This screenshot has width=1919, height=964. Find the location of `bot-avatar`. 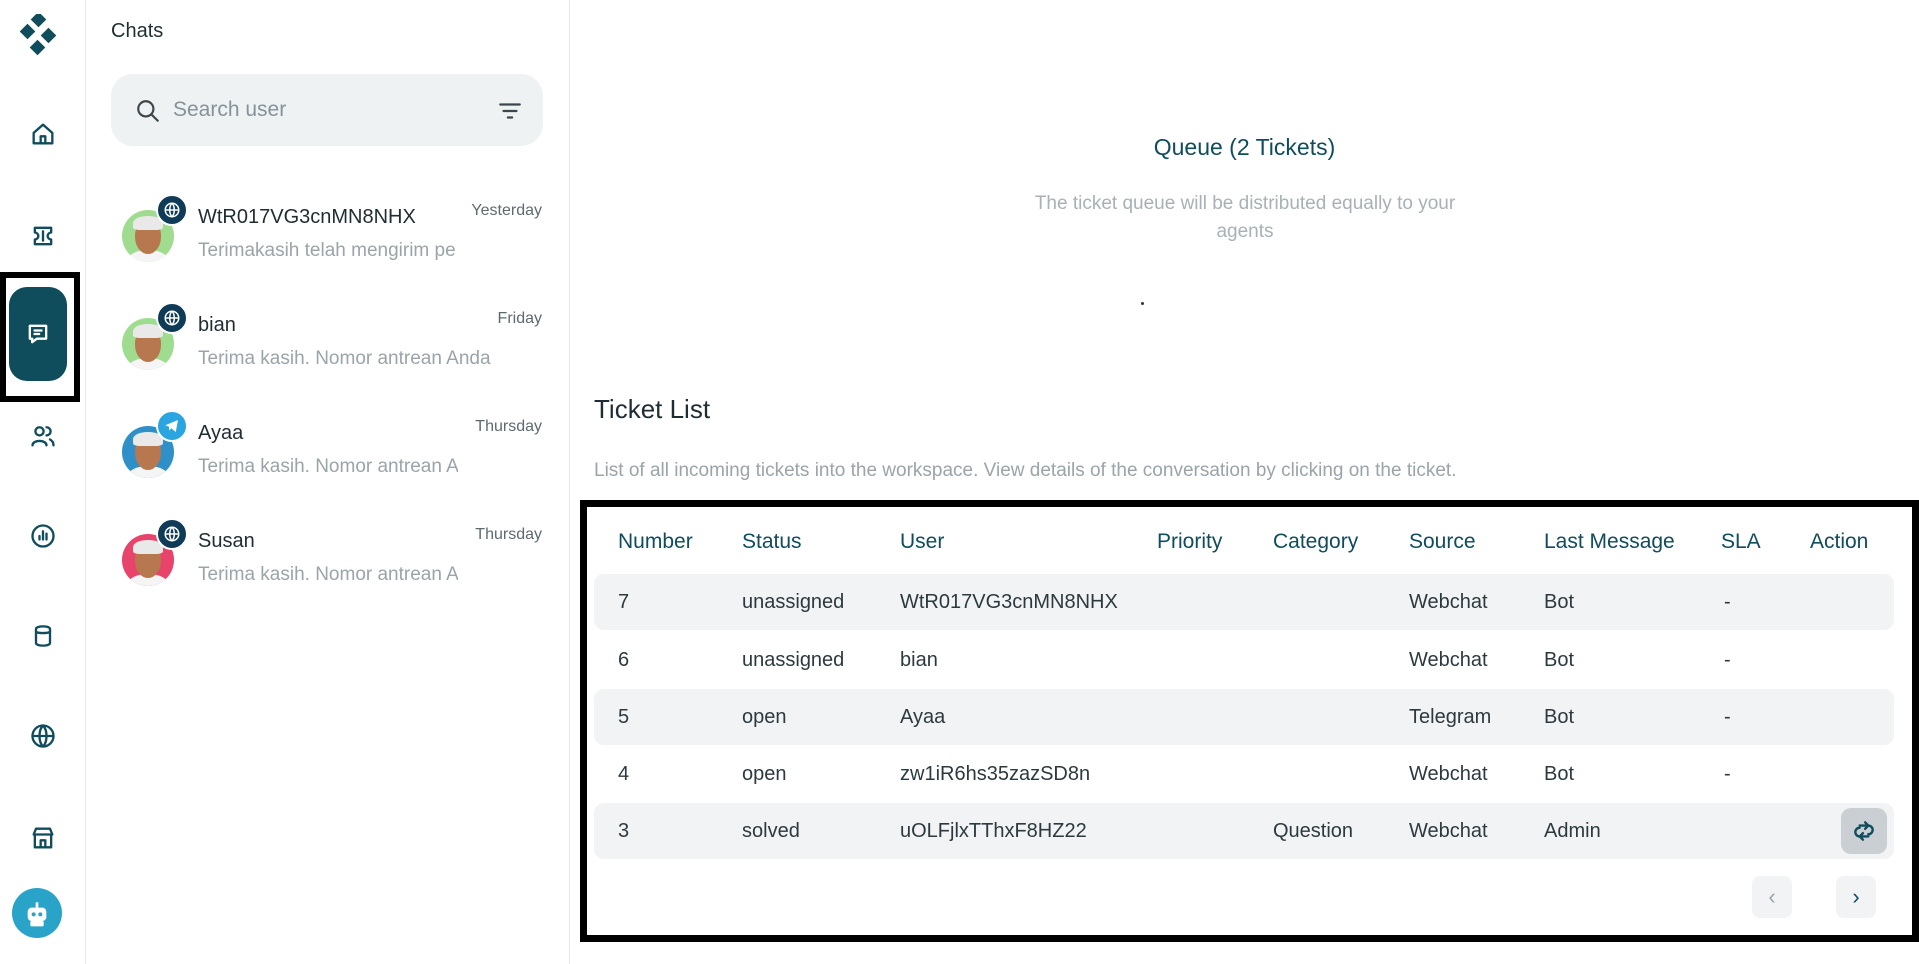

bot-avatar is located at coordinates (37, 913).